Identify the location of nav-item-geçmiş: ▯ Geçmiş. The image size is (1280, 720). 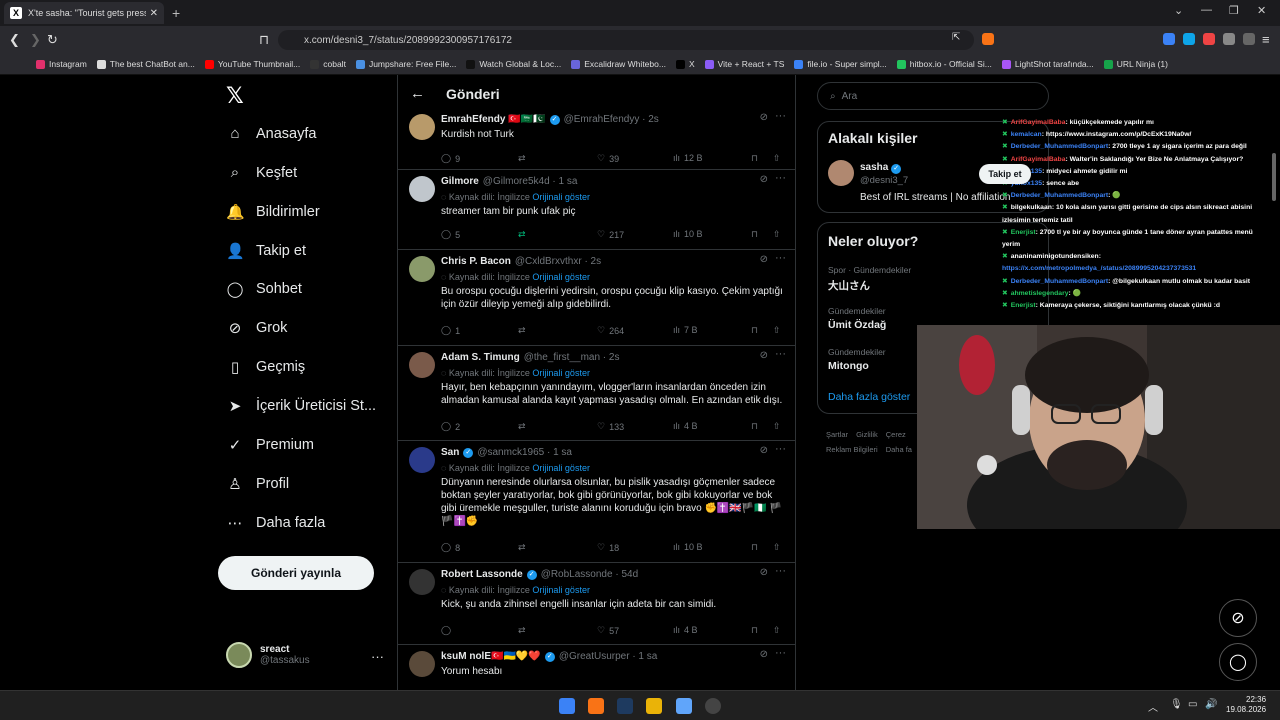
(265, 367).